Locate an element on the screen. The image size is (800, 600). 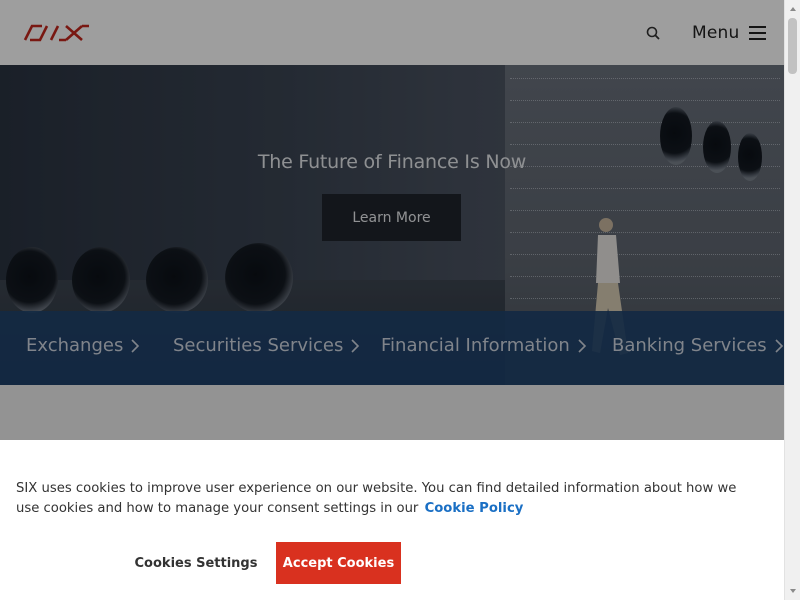
scroll-down-arrow-icon is located at coordinates (793, 591).